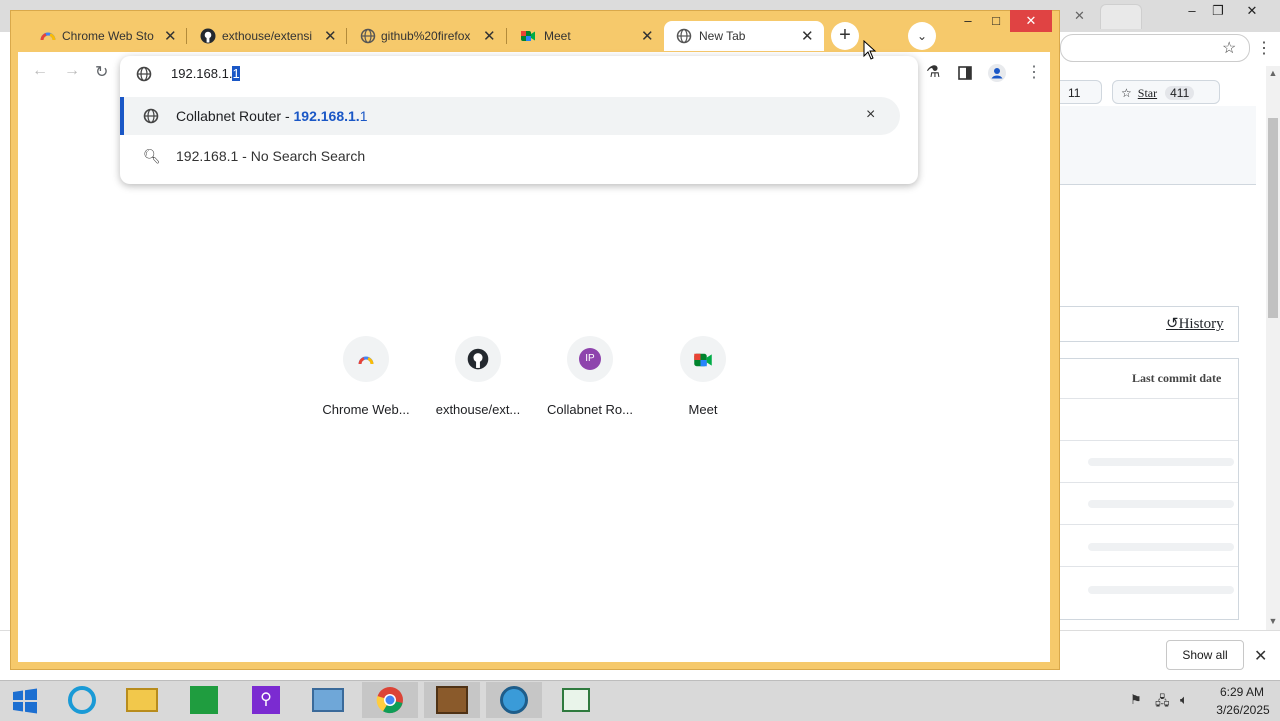 This screenshot has width=1280, height=721. I want to click on scrollbar-thumb, so click(1273, 218).